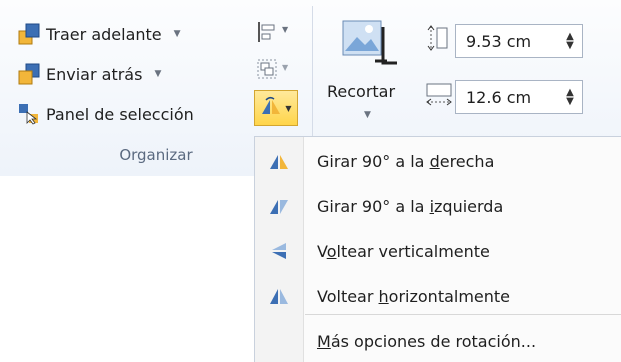  I want to click on menu-item-label: Voltear horizontalmente, so click(414, 296).